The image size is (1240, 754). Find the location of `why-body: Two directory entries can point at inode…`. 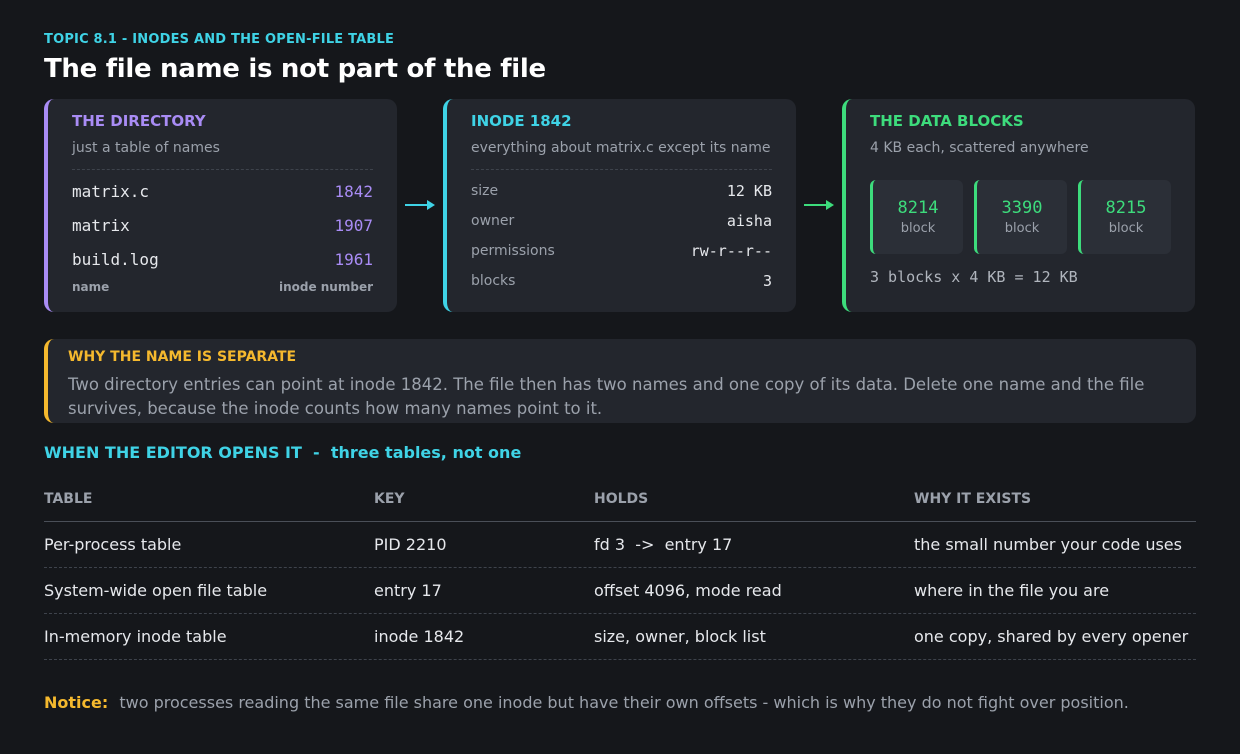

why-body: Two directory entries can point at inode… is located at coordinates (606, 396).